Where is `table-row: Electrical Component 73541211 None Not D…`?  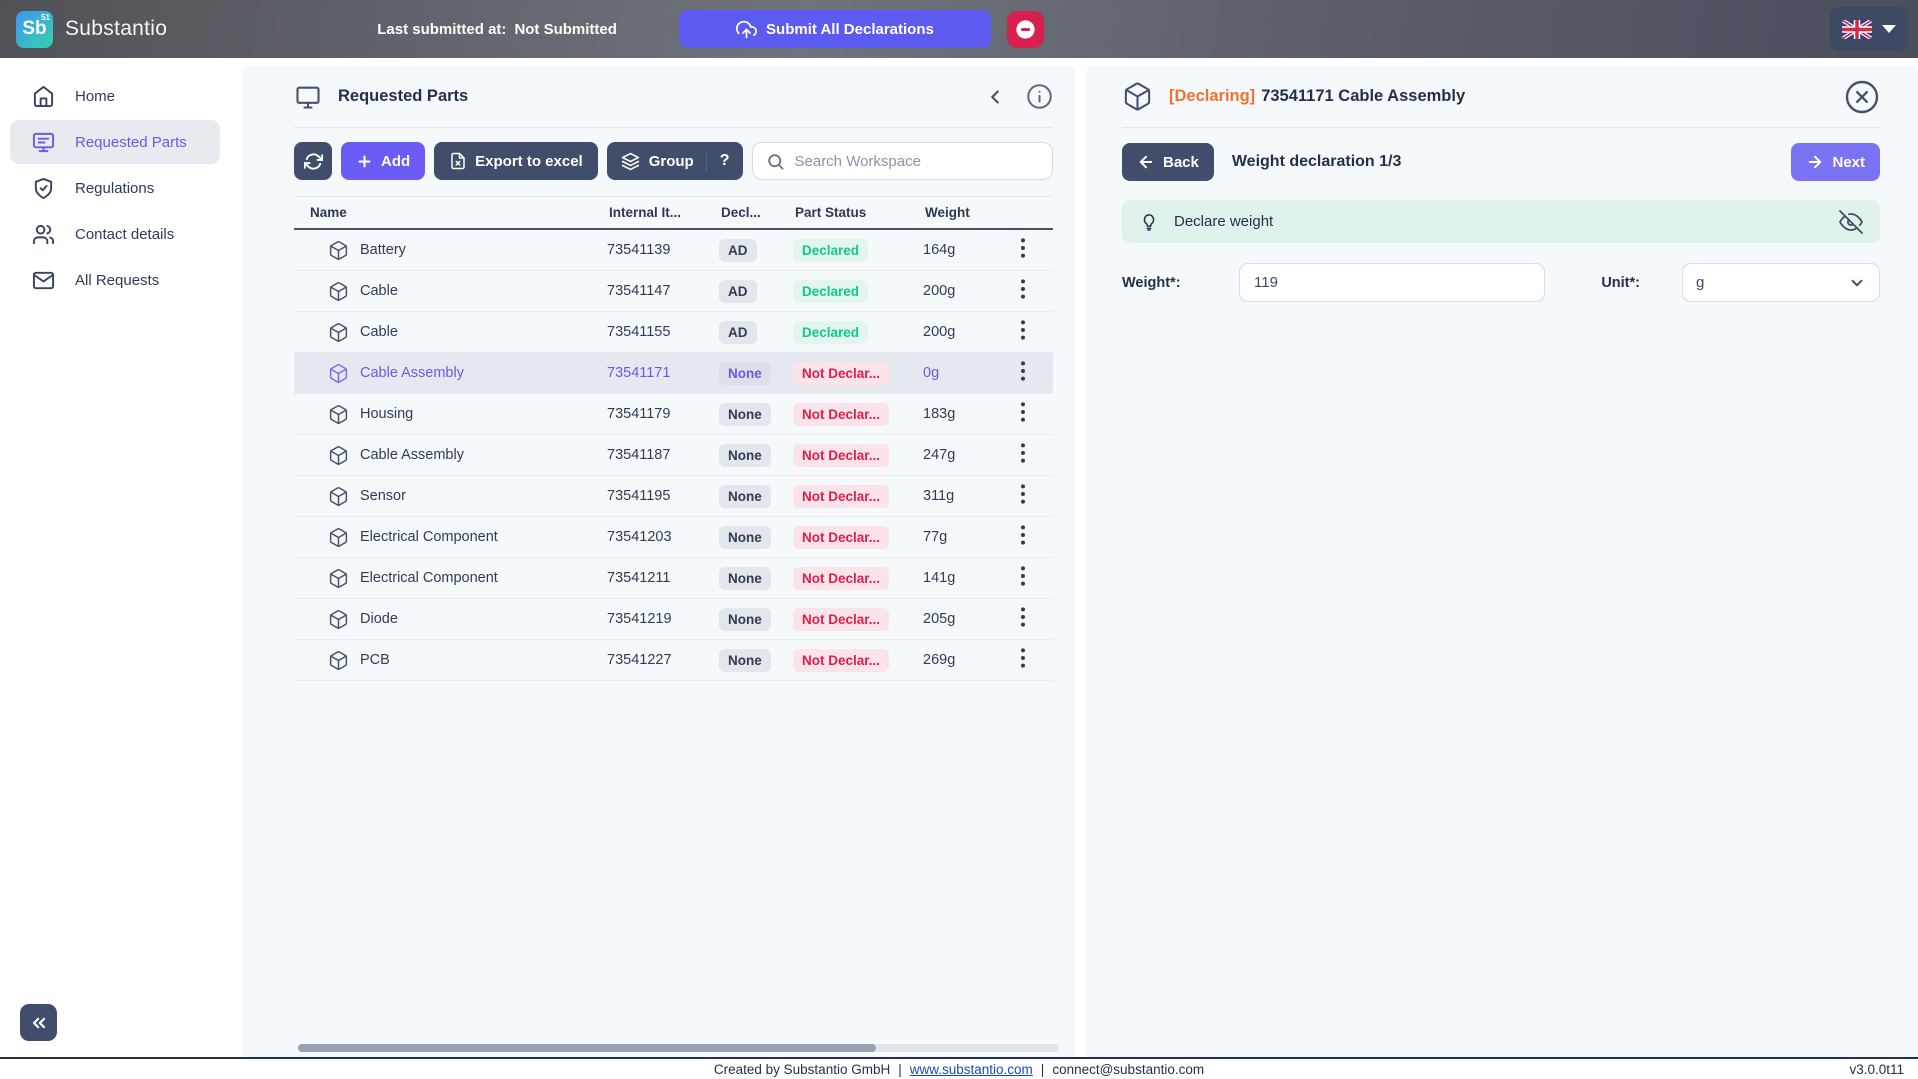
table-row: Electrical Component 73541211 None Not D… is located at coordinates (673, 578).